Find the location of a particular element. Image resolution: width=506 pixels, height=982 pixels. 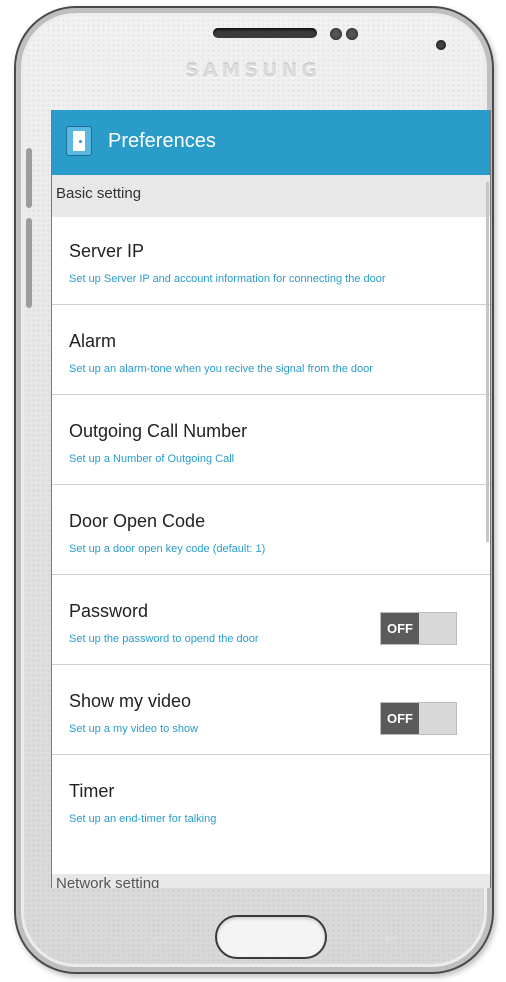

pref-subtitle: Set up the password to opend the door is located at coordinates (164, 639).